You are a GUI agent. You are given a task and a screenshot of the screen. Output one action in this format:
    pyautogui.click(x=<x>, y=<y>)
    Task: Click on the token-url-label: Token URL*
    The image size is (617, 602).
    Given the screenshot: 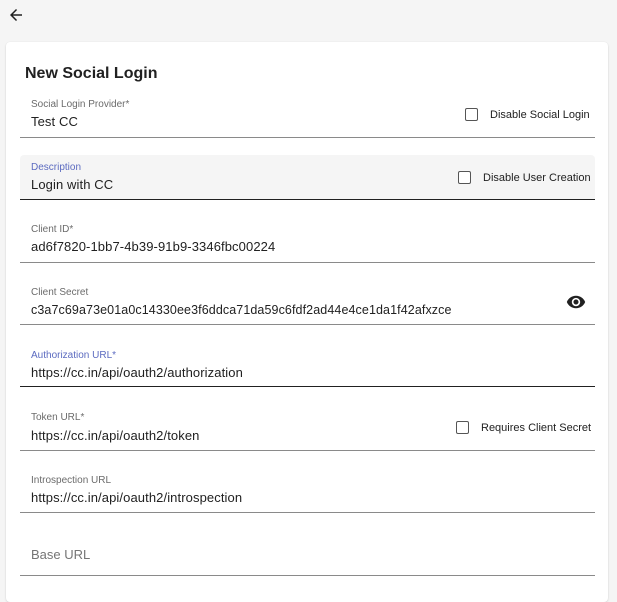 What is the action you would take?
    pyautogui.click(x=58, y=417)
    